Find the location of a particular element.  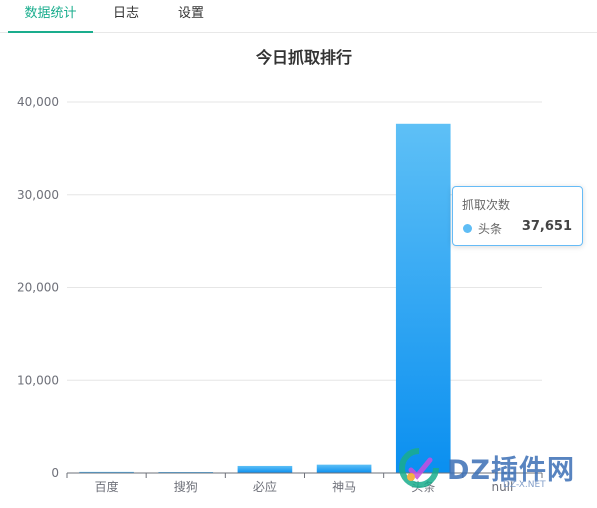

watermark: DZ插件网 DZ-X.NET is located at coordinates (495, 468).